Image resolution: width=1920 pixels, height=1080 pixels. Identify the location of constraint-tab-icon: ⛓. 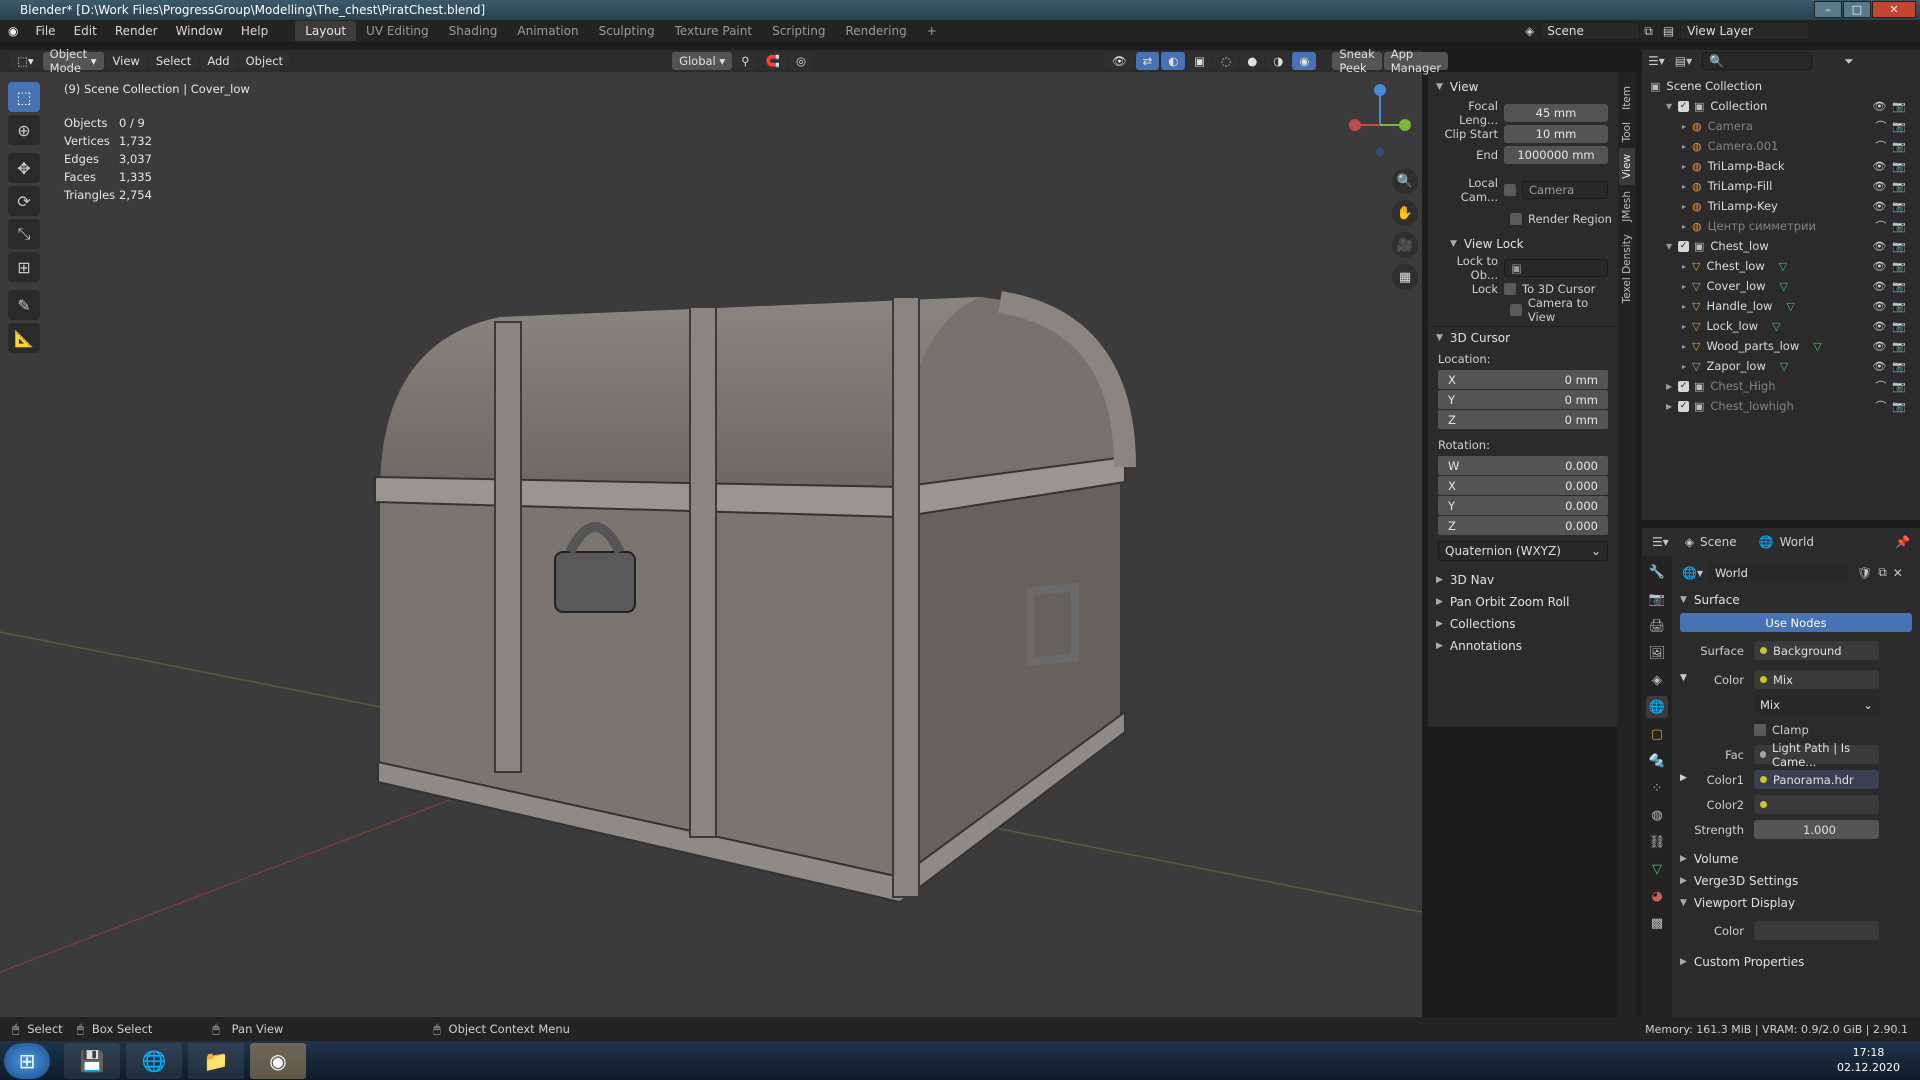
(1657, 842).